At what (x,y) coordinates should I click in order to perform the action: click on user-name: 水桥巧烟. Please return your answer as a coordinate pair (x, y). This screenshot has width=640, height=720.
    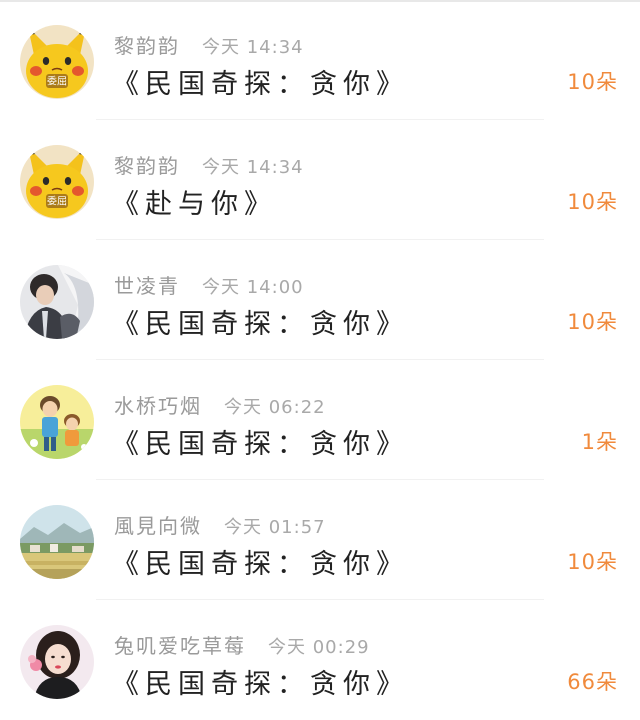
    Looking at the image, I should click on (158, 404).